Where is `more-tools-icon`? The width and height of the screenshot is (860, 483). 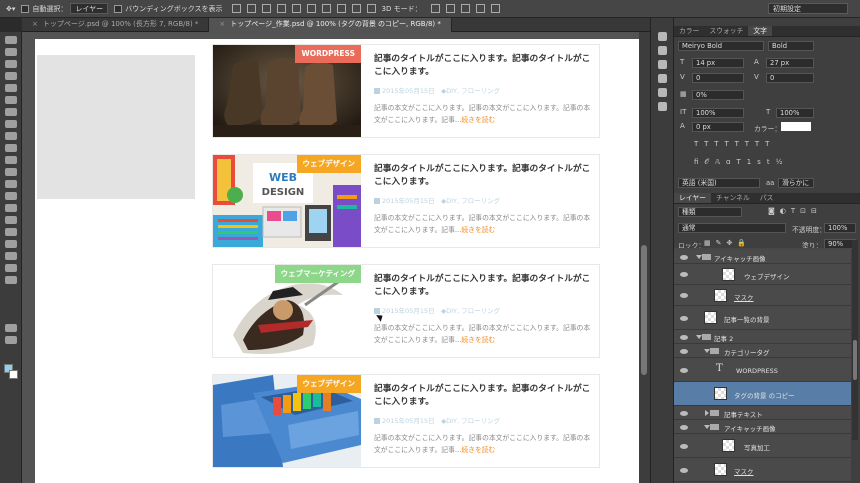
more-tools-icon is located at coordinates (11, 280).